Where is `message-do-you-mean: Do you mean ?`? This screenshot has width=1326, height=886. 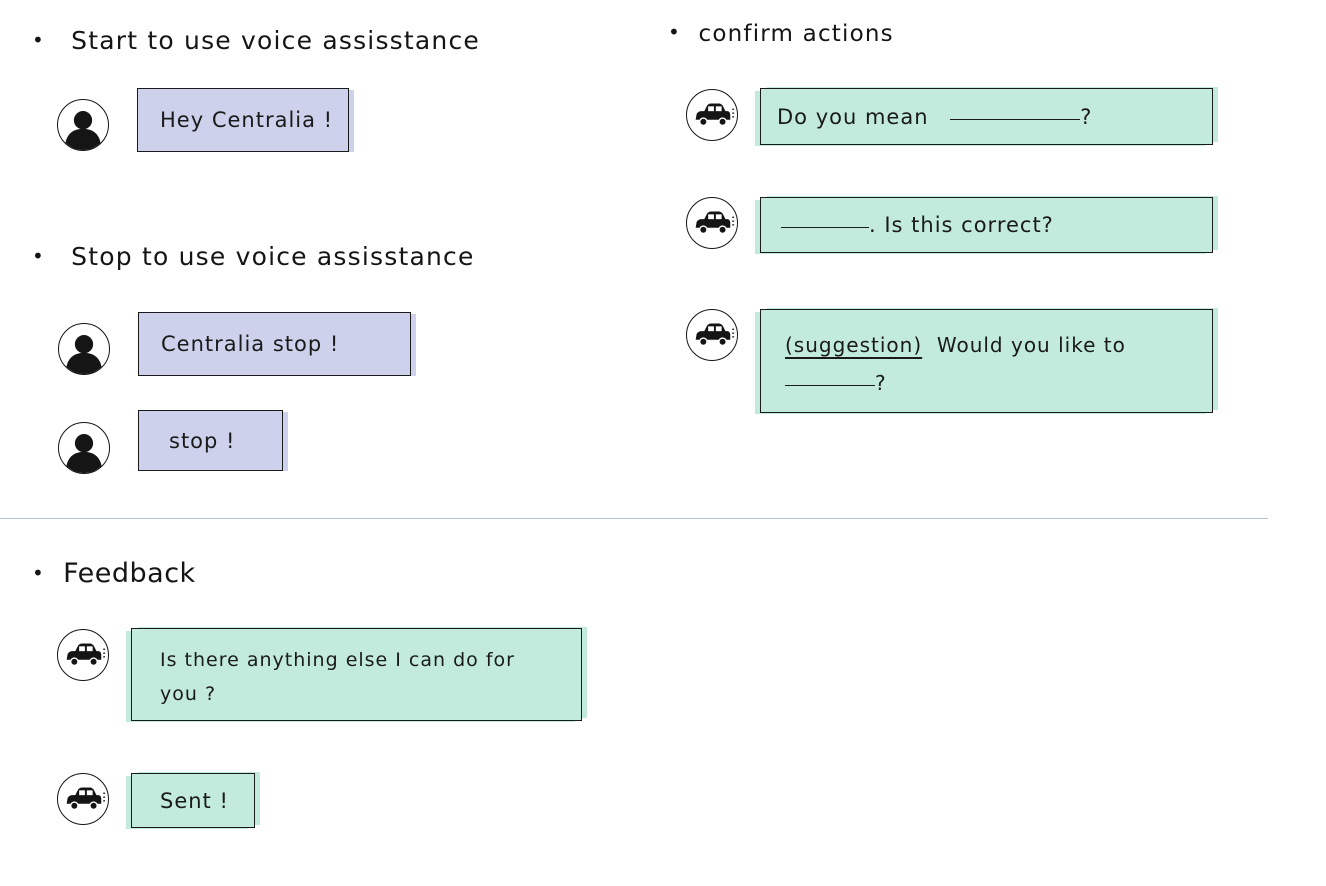 message-do-you-mean: Do you mean ? is located at coordinates (986, 116).